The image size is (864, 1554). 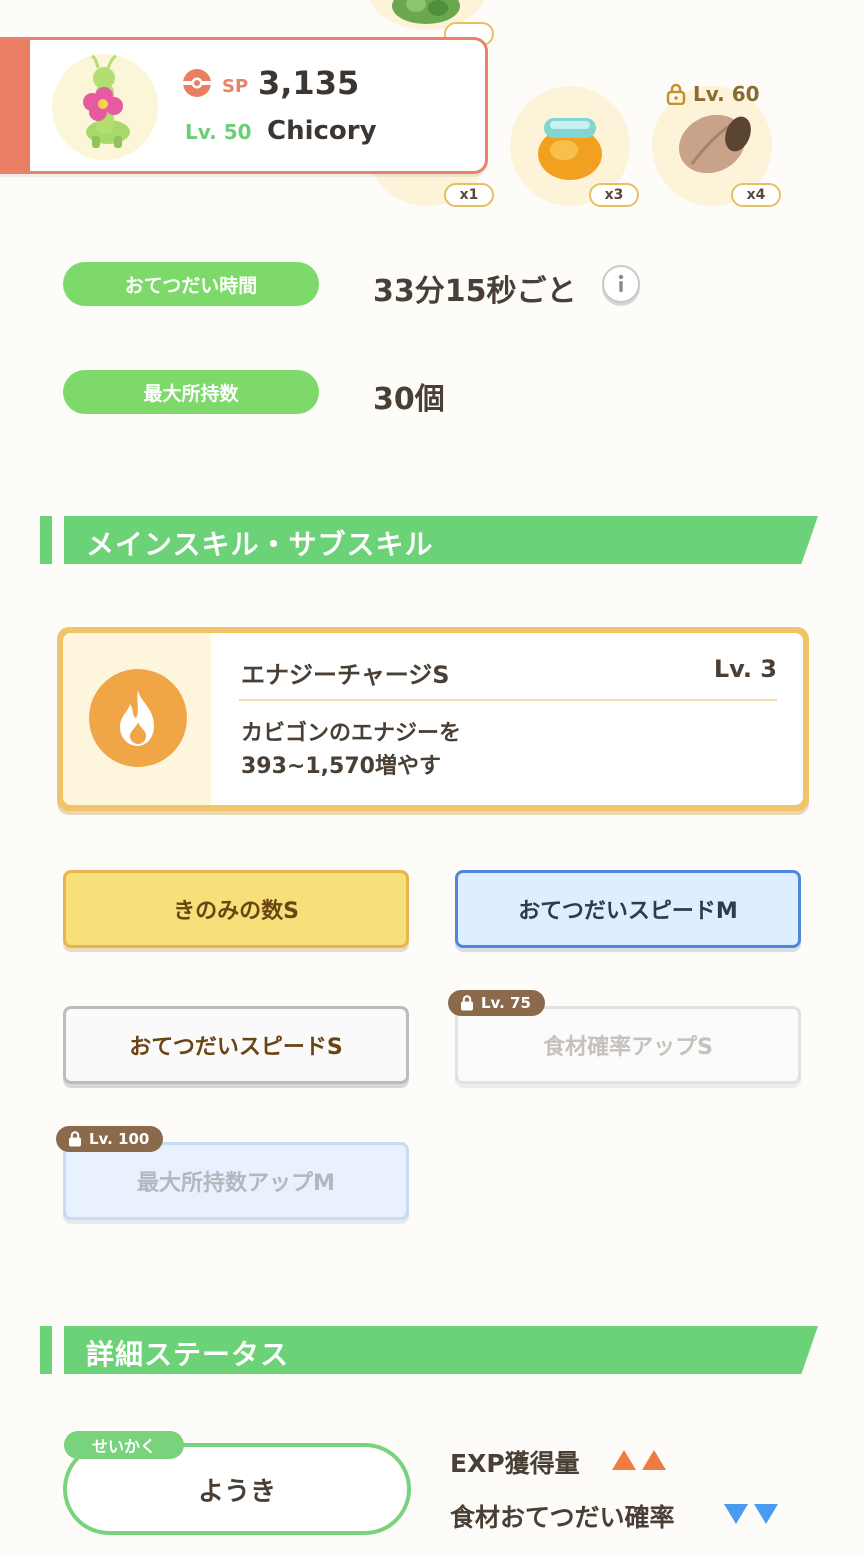 What do you see at coordinates (351, 750) in the screenshot?
I see `main-skill-description: カビゴンのエナジーを 393~1,570増やす` at bounding box center [351, 750].